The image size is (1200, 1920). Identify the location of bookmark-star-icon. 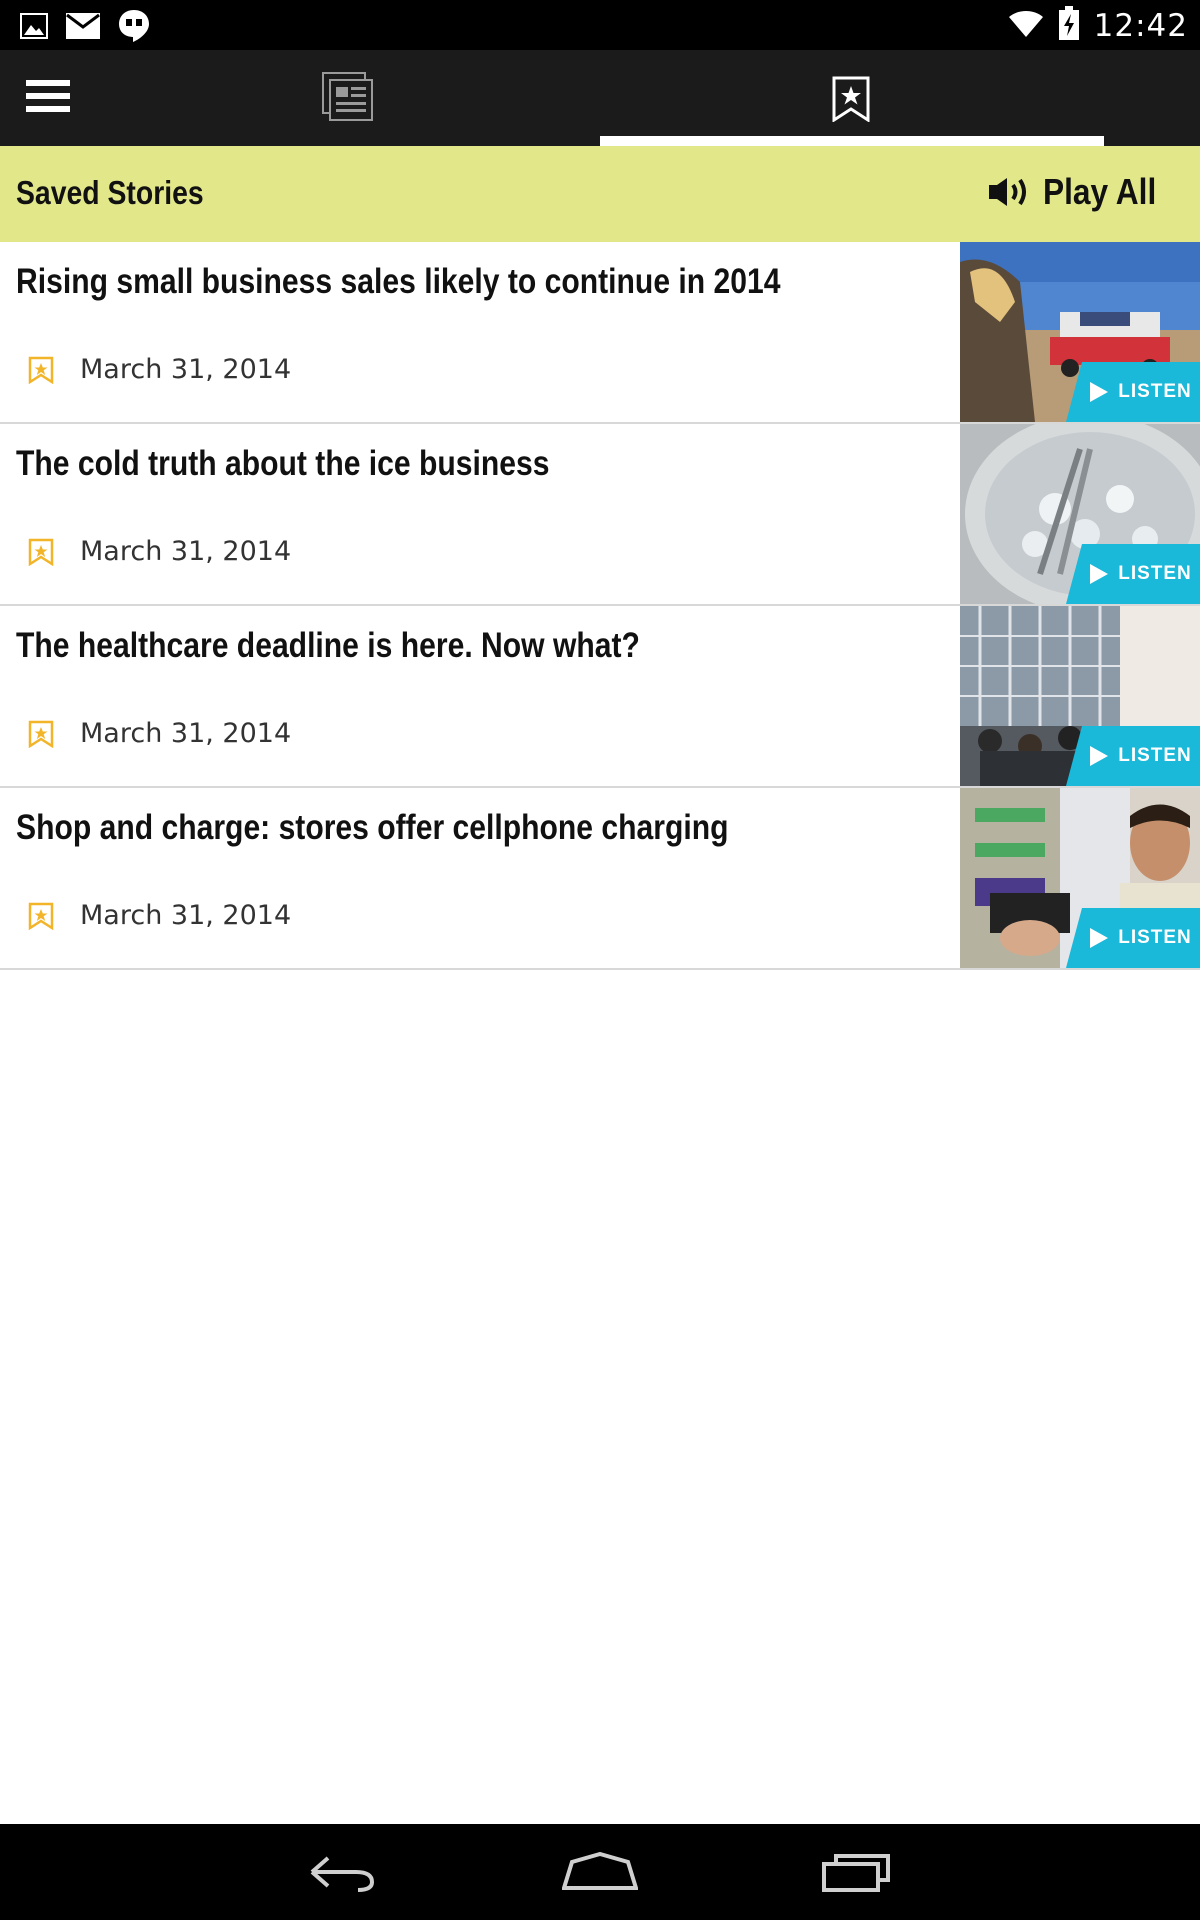
(851, 99).